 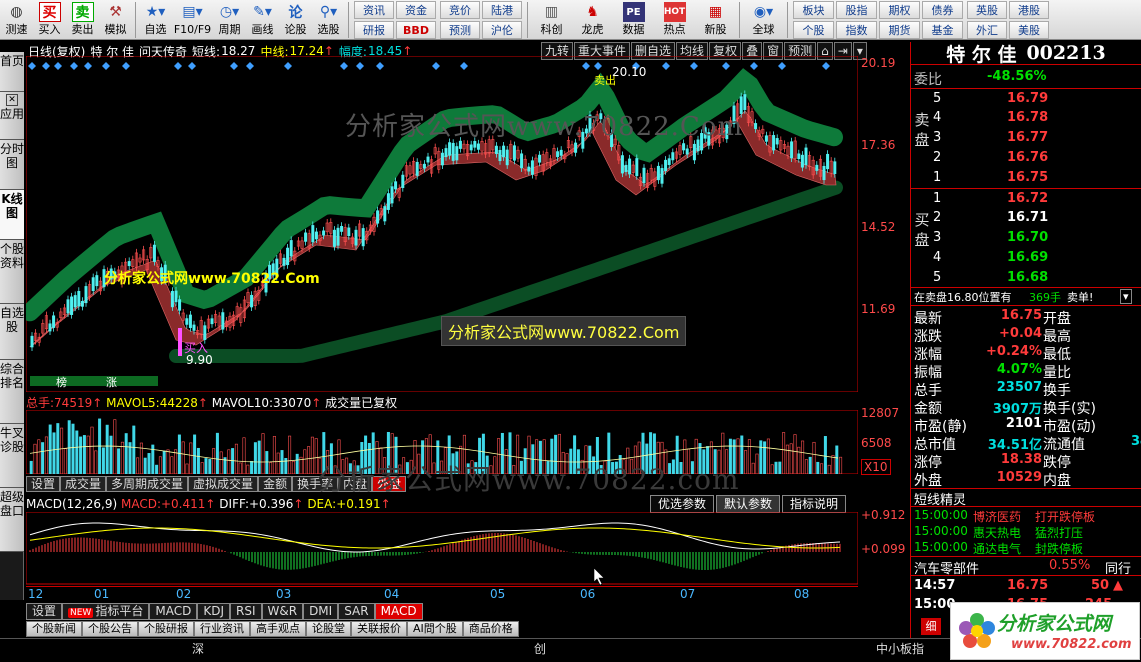 What do you see at coordinates (763, 20) in the screenshot?
I see `global-button: ◉▾ 全球` at bounding box center [763, 20].